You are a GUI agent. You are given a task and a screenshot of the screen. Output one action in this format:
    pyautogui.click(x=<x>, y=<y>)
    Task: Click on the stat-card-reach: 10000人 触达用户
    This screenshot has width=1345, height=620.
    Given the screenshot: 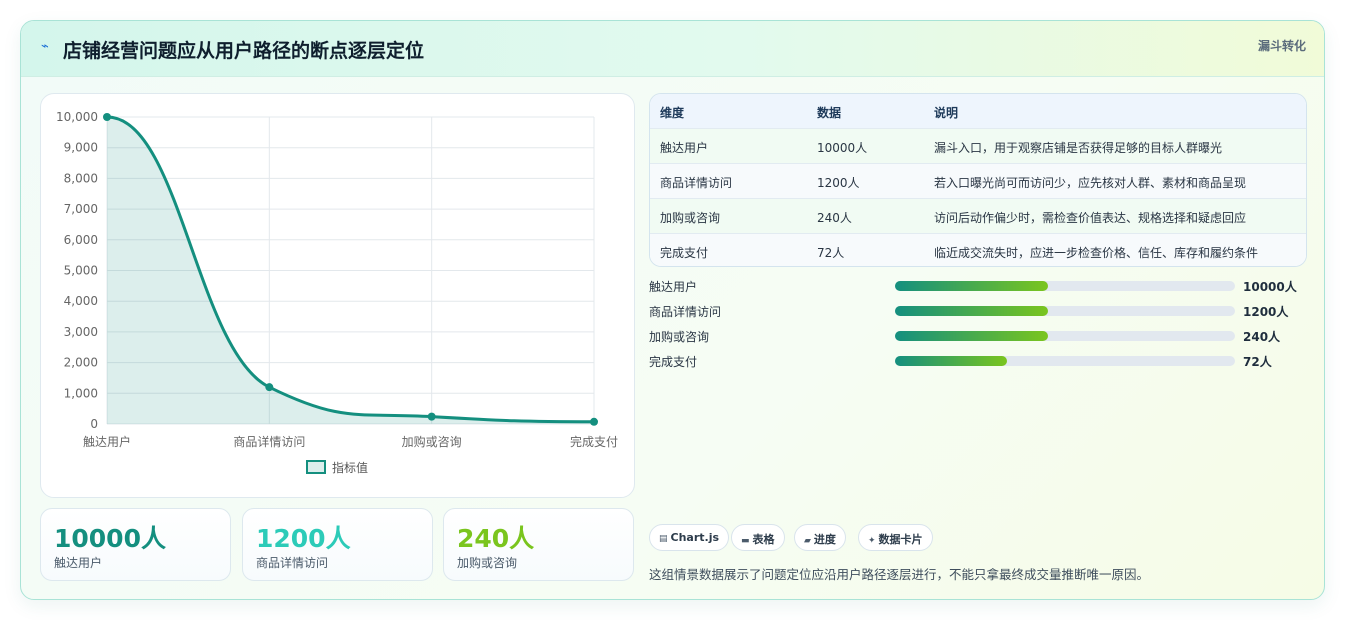 What is the action you would take?
    pyautogui.click(x=135, y=544)
    